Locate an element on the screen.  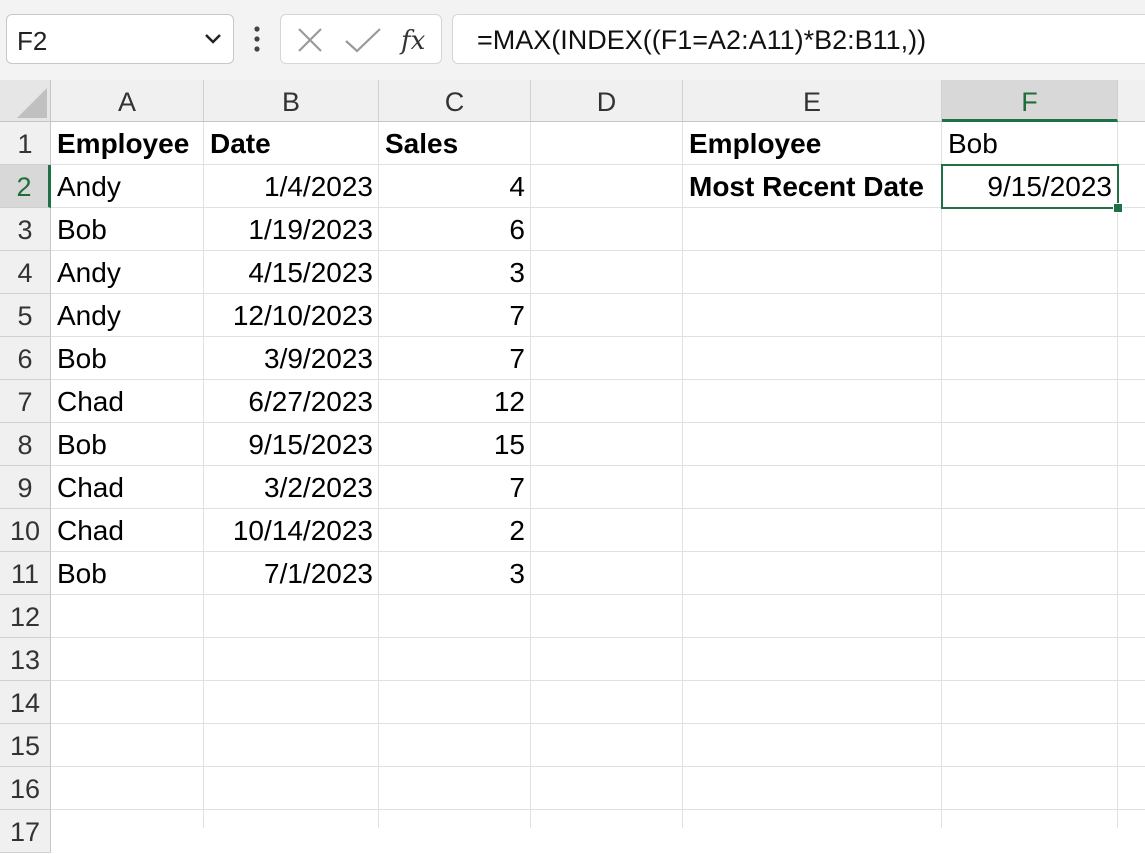
cell-a4: Andy is located at coordinates (127, 272).